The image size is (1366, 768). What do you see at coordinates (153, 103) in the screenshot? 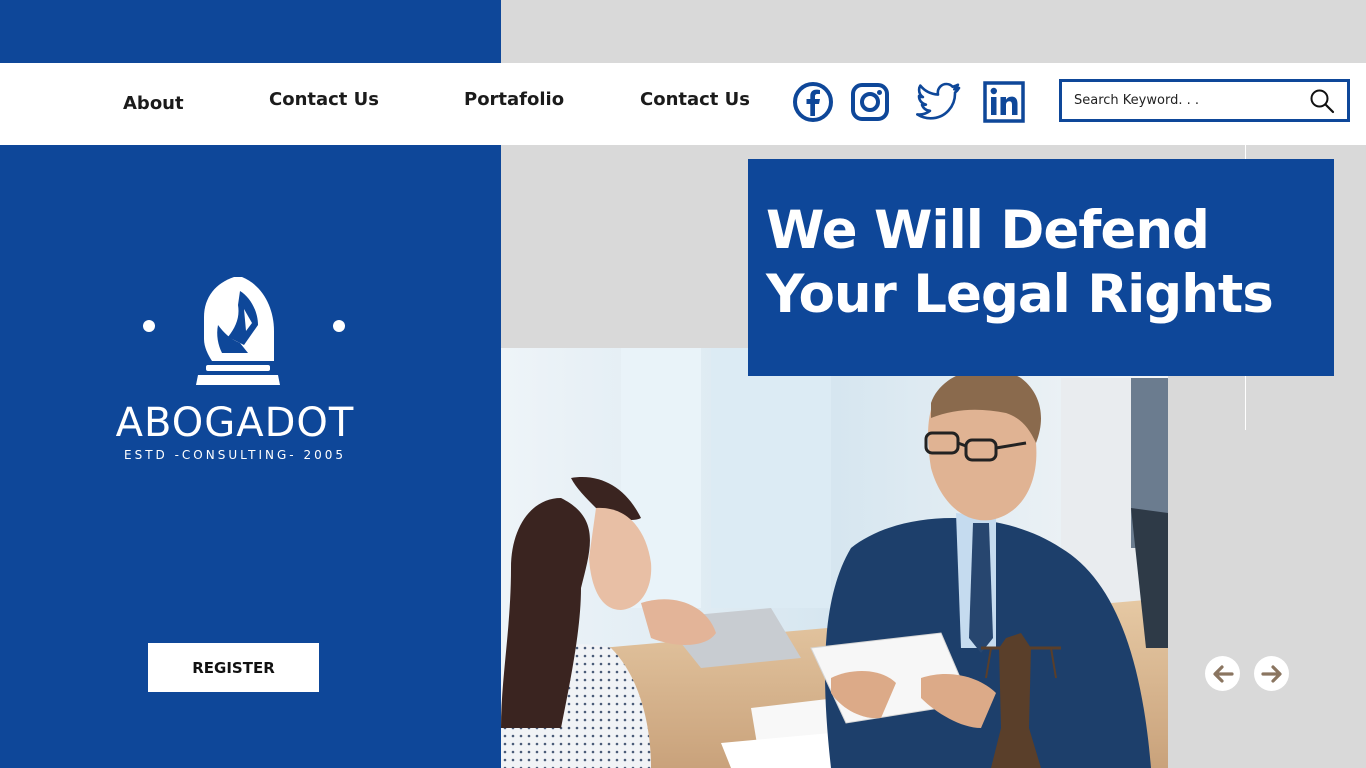
I see `nav-about: About` at bounding box center [153, 103].